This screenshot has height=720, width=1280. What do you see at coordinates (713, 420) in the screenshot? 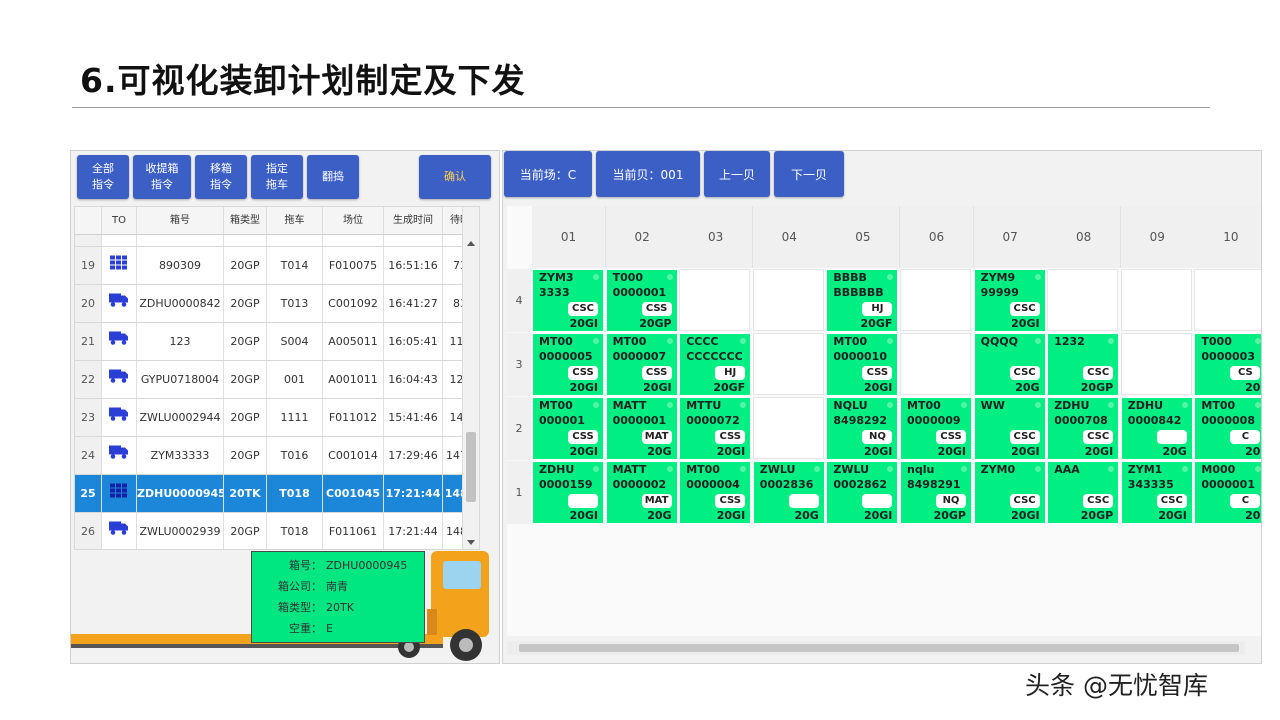
I see `container-id-number: 0000072` at bounding box center [713, 420].